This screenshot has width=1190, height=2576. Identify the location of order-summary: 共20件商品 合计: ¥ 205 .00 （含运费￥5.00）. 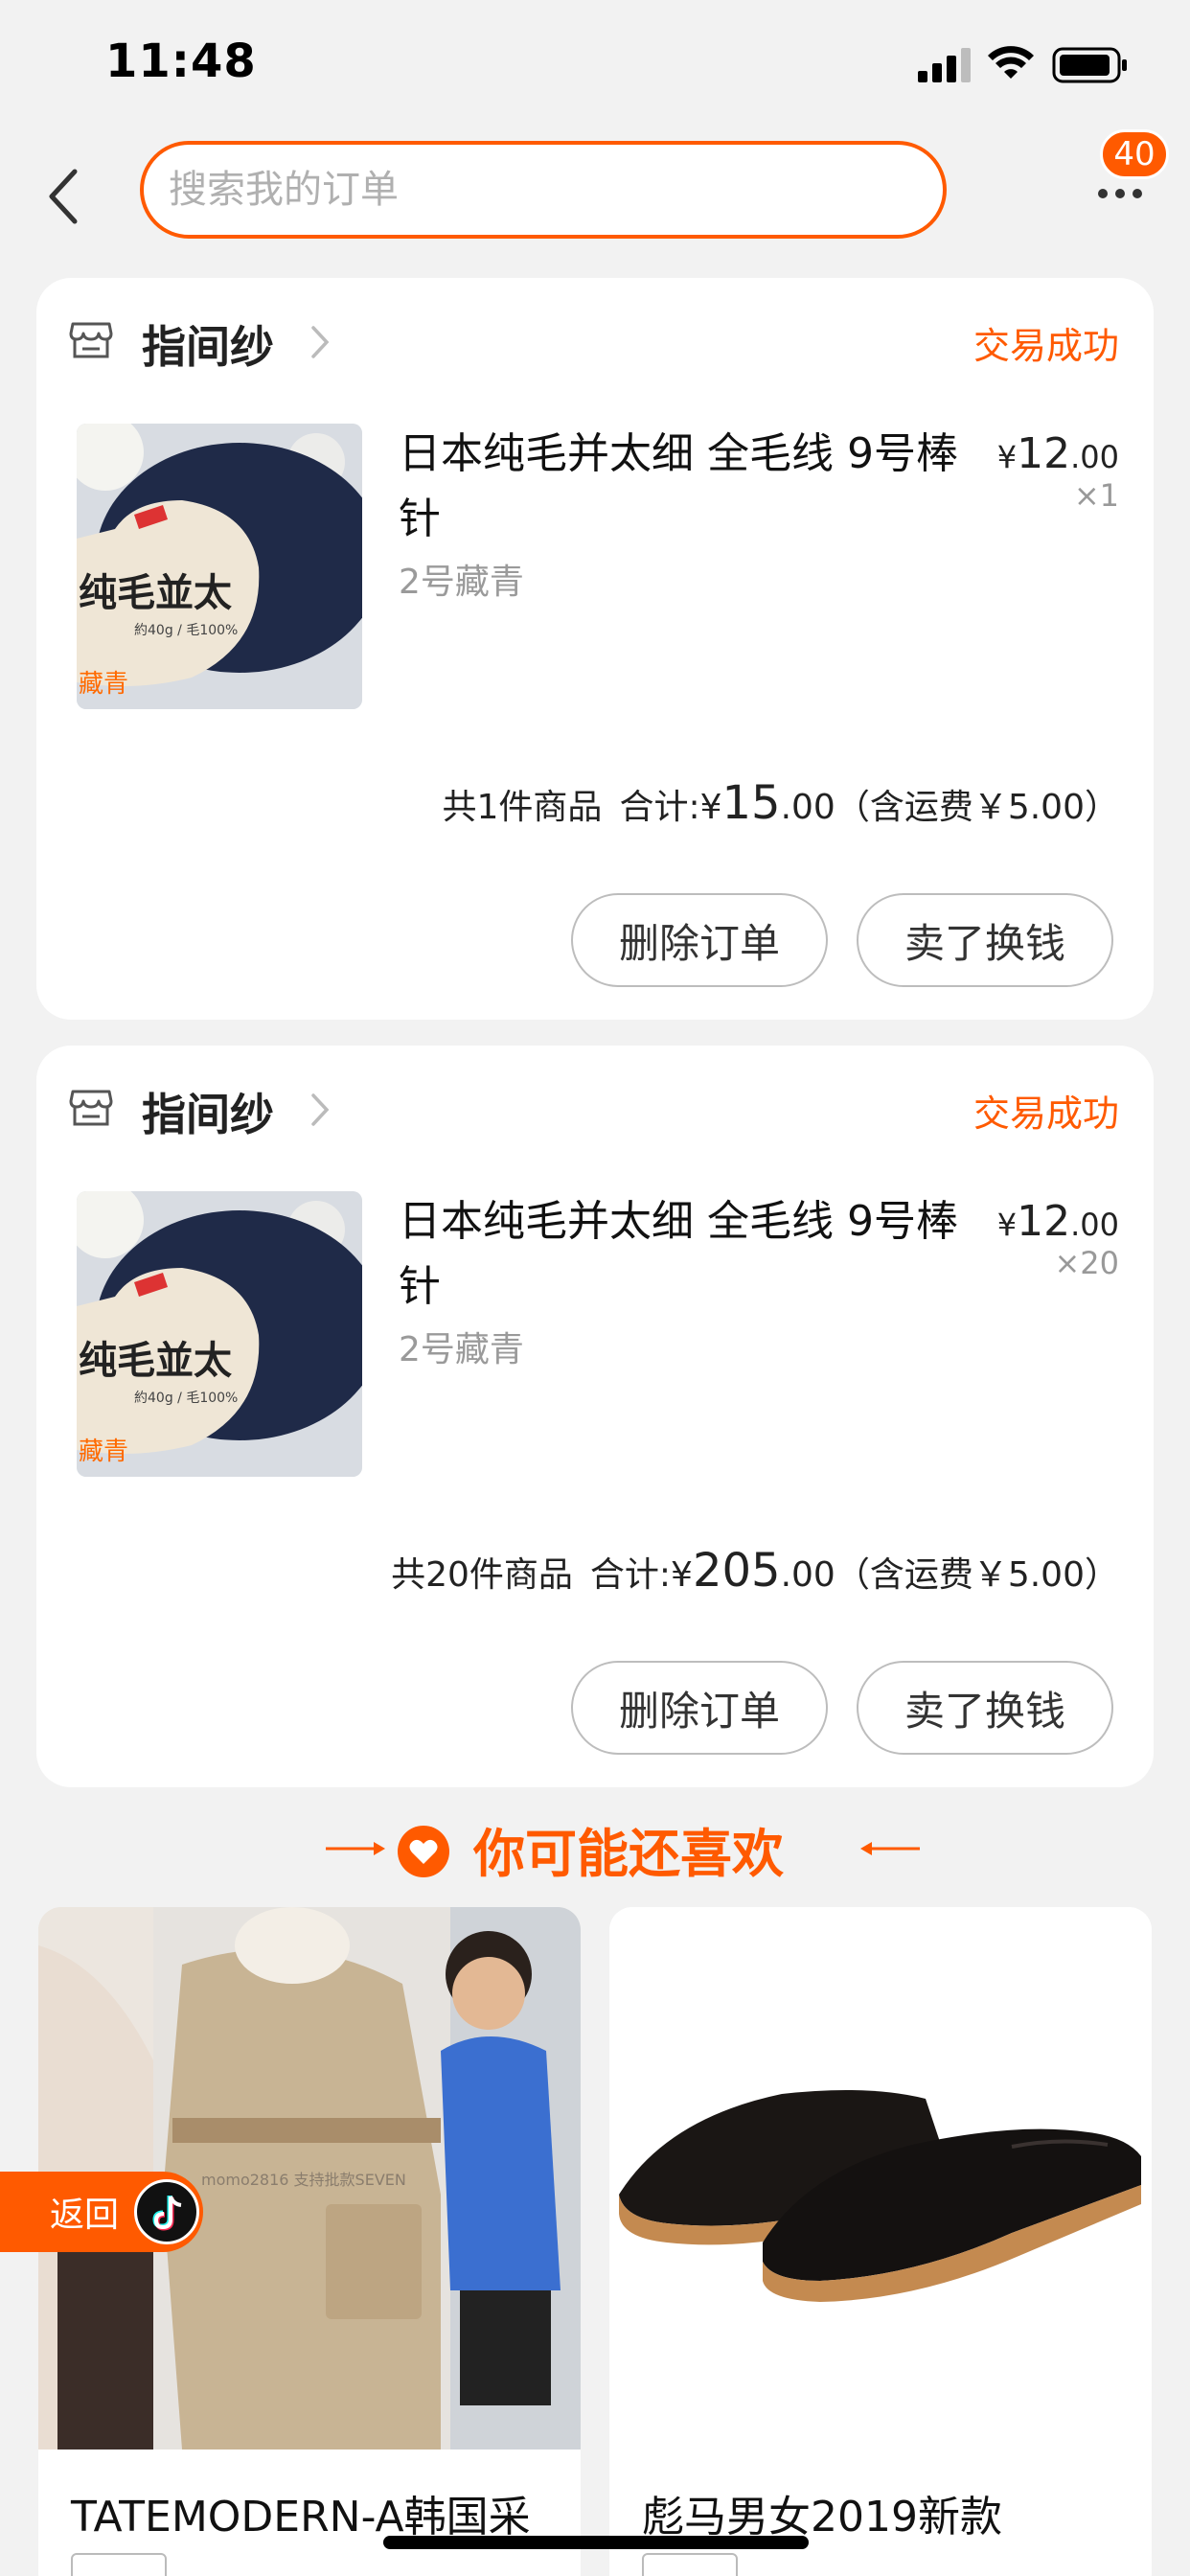
(755, 1571).